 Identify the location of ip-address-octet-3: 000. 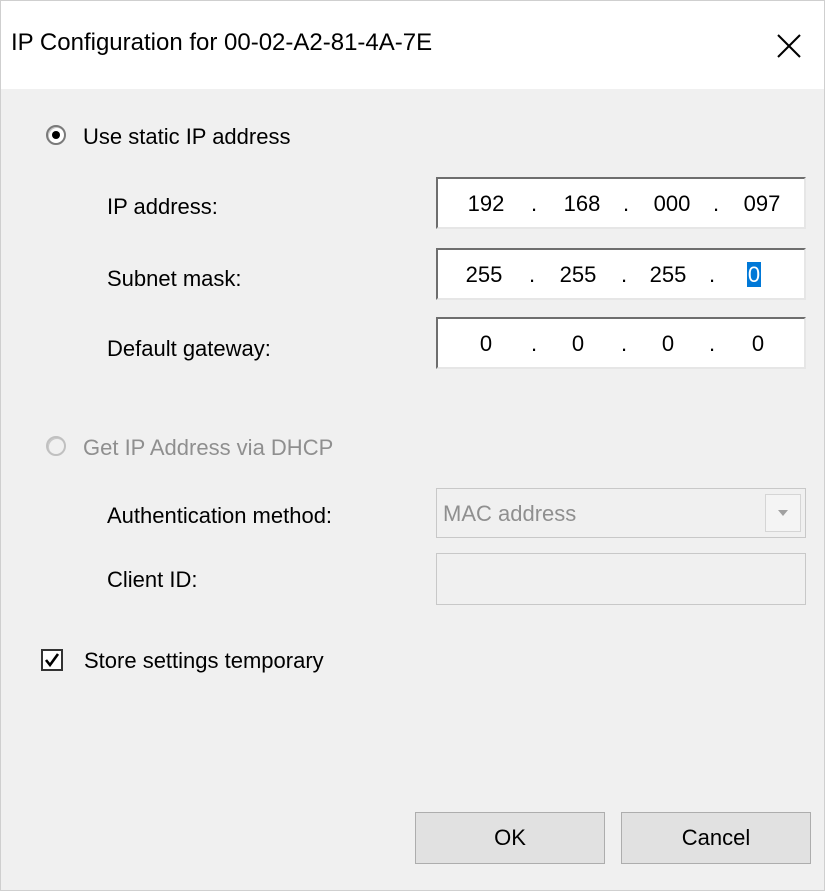
(672, 204).